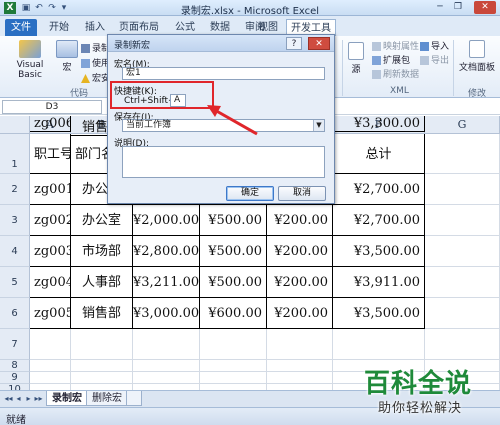  I want to click on restore-button: ❐, so click(458, 7).